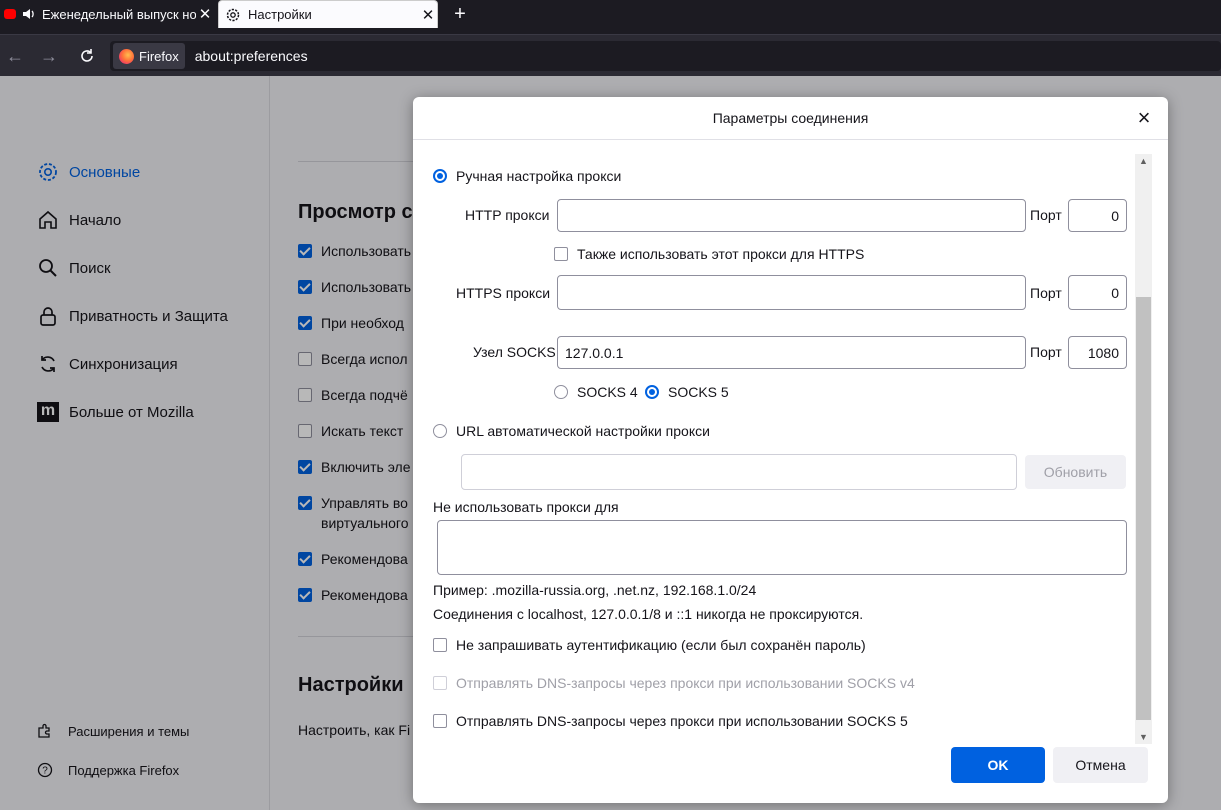 This screenshot has height=810, width=1221. I want to click on no-proxy-textarea, so click(782, 547).